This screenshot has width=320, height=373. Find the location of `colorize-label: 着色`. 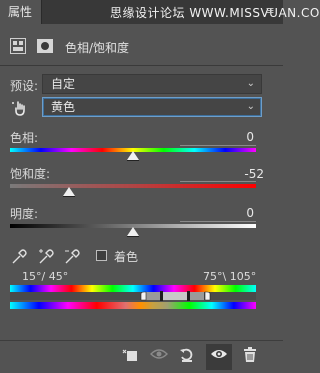

colorize-label: 着色 is located at coordinates (126, 257).